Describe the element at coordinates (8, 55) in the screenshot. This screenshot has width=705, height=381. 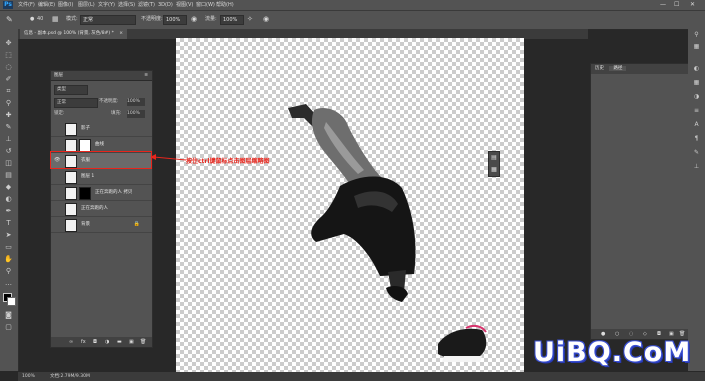
I see `marquee-tool-icon: ⬚` at that location.